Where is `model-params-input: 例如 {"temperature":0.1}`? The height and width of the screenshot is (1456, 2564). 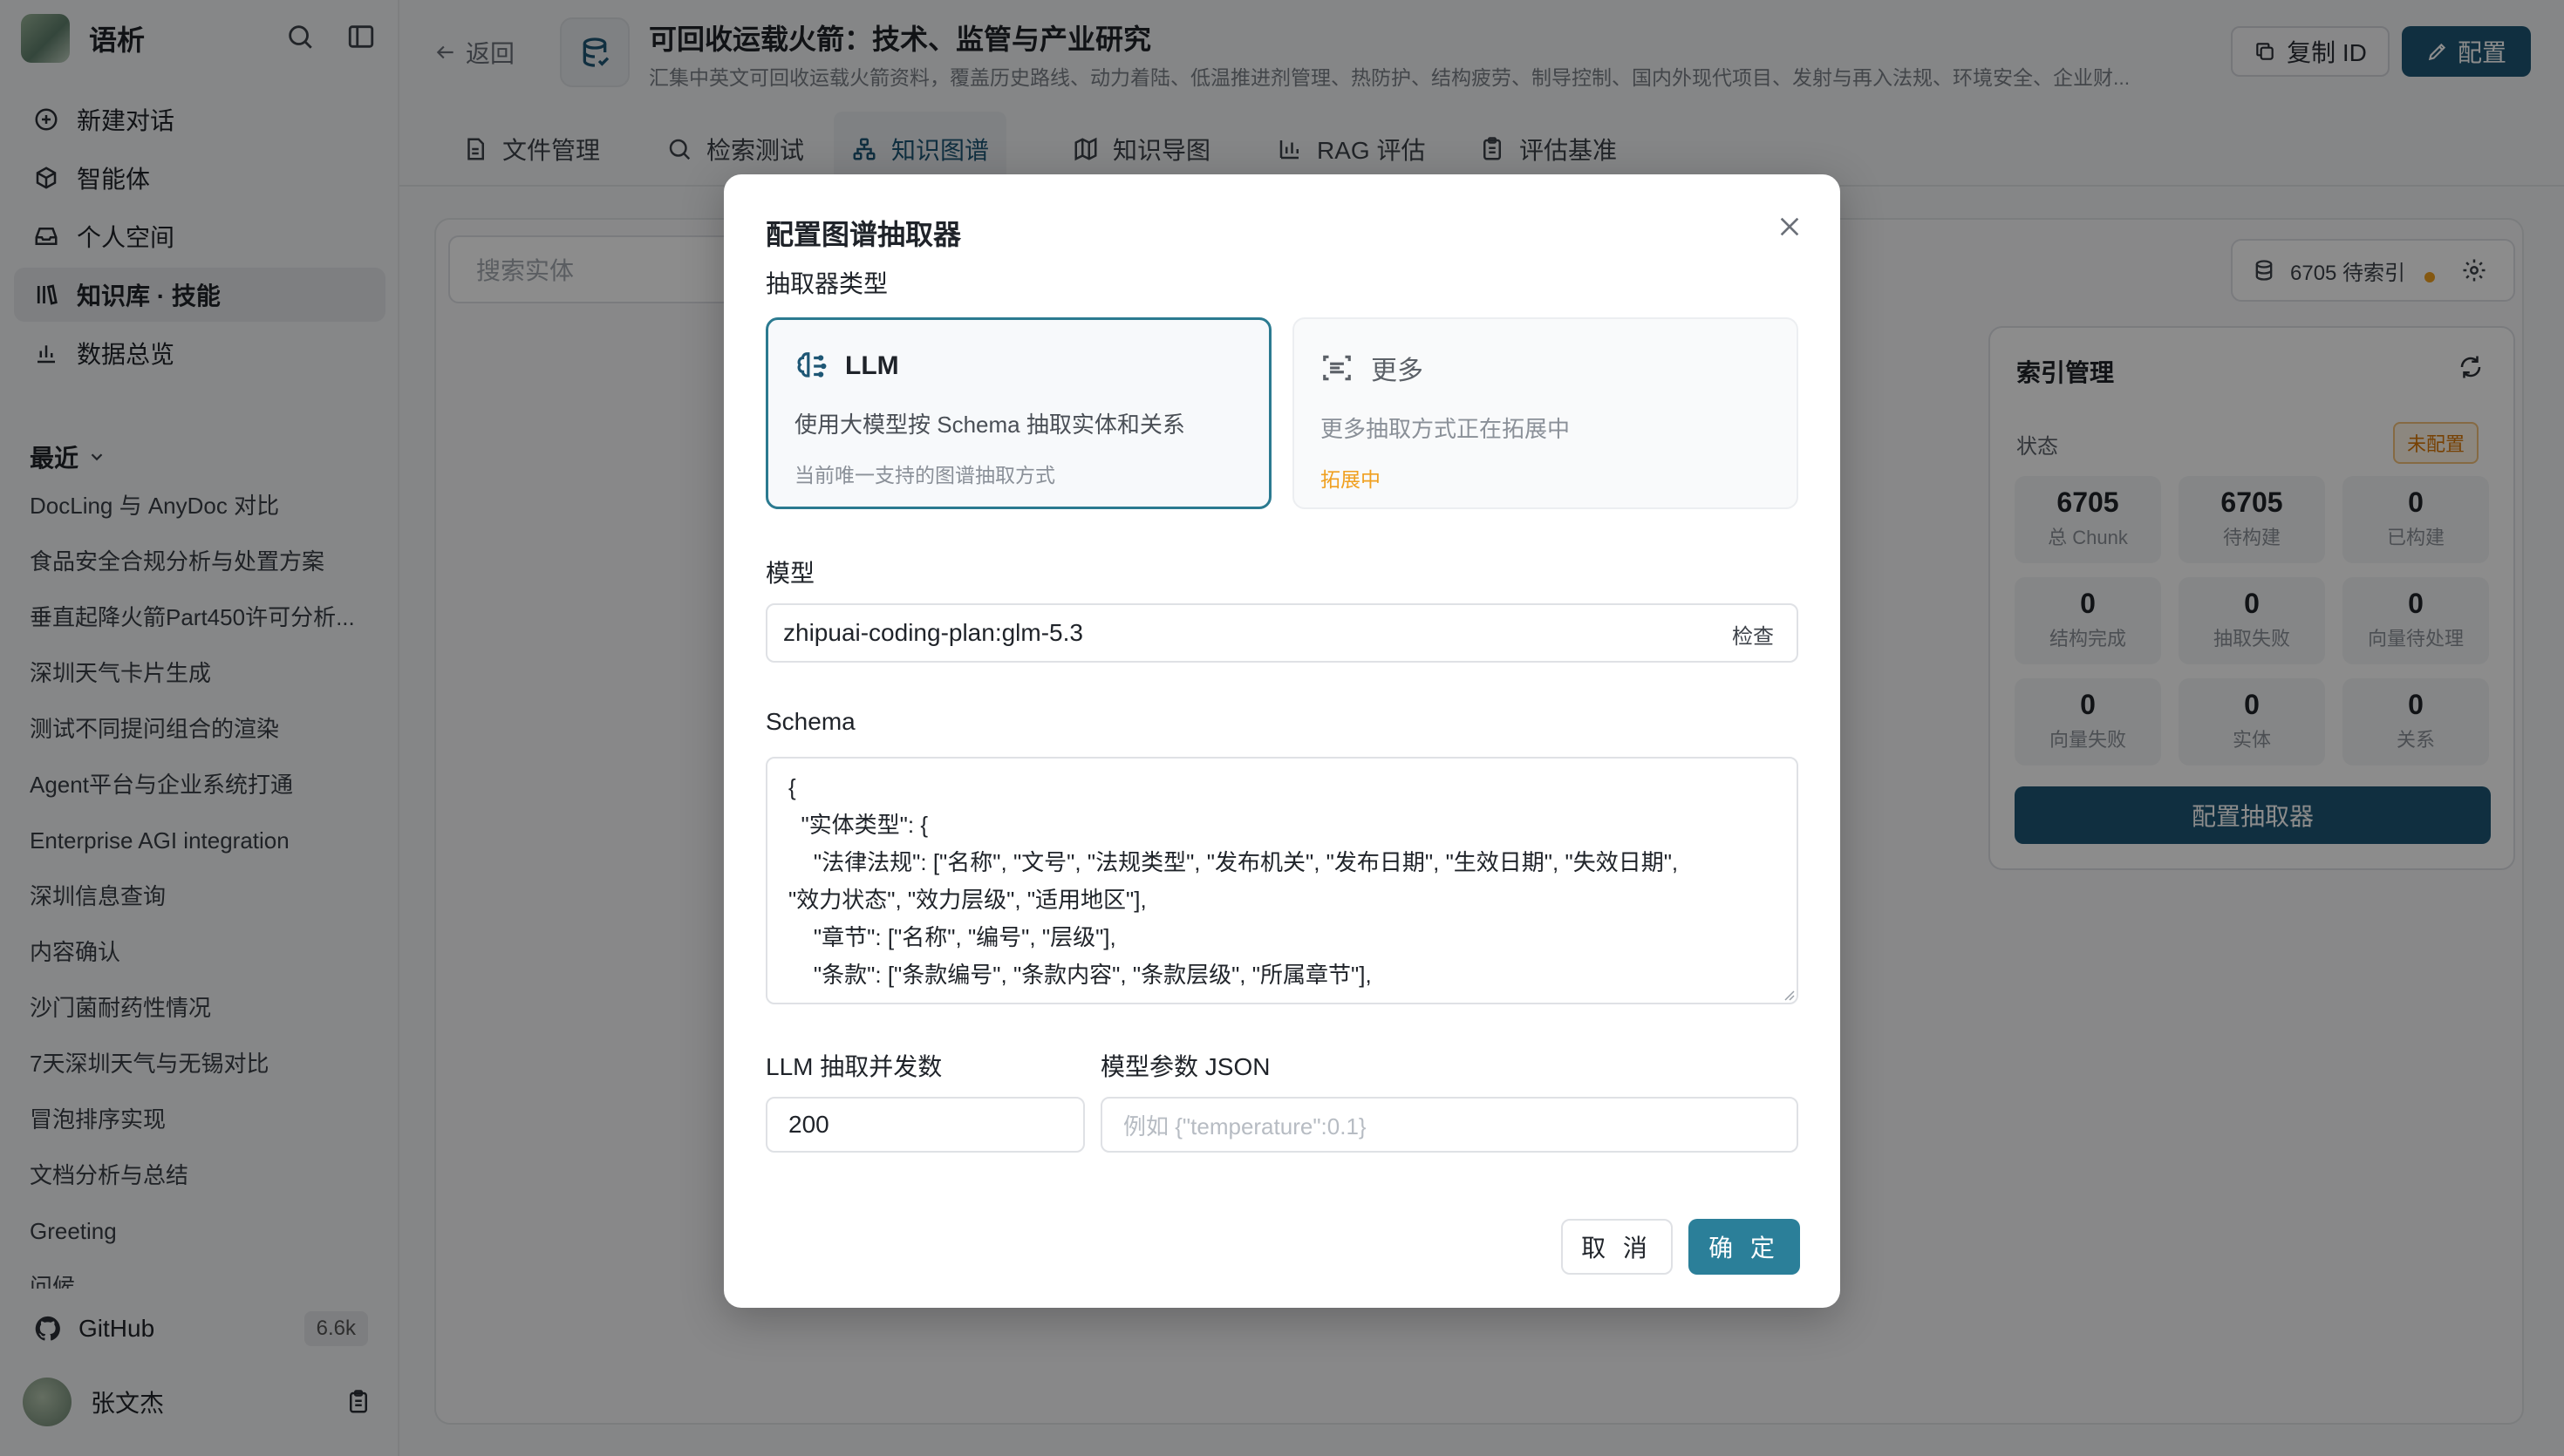 model-params-input: 例如 {"temperature":0.1} is located at coordinates (1449, 1125).